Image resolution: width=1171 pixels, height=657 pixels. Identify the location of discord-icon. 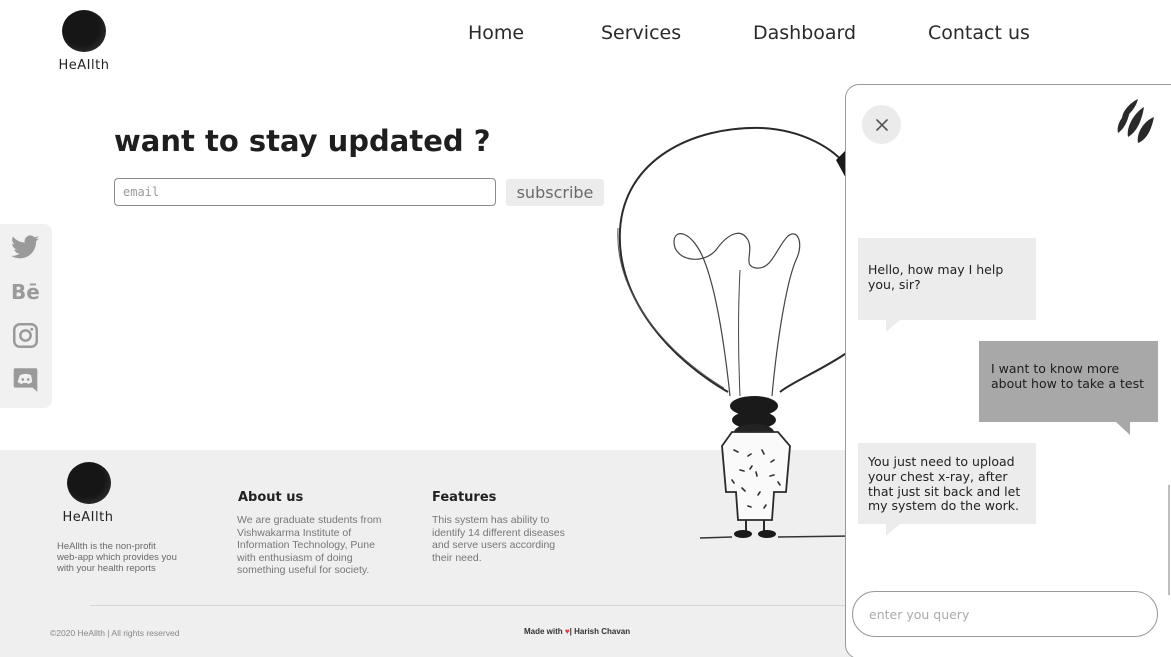
(25, 379).